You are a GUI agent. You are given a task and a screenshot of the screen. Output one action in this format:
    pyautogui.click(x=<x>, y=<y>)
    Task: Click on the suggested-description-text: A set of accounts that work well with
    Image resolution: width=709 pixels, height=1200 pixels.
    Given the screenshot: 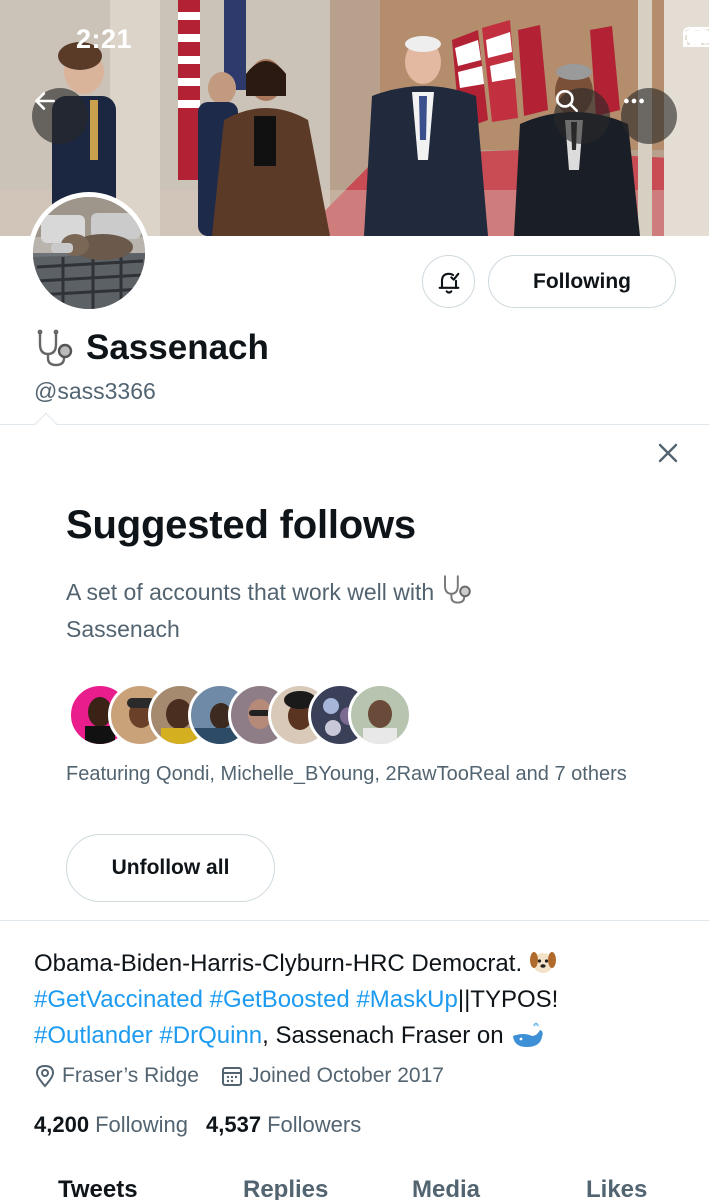 What is the action you would take?
    pyautogui.click(x=250, y=592)
    